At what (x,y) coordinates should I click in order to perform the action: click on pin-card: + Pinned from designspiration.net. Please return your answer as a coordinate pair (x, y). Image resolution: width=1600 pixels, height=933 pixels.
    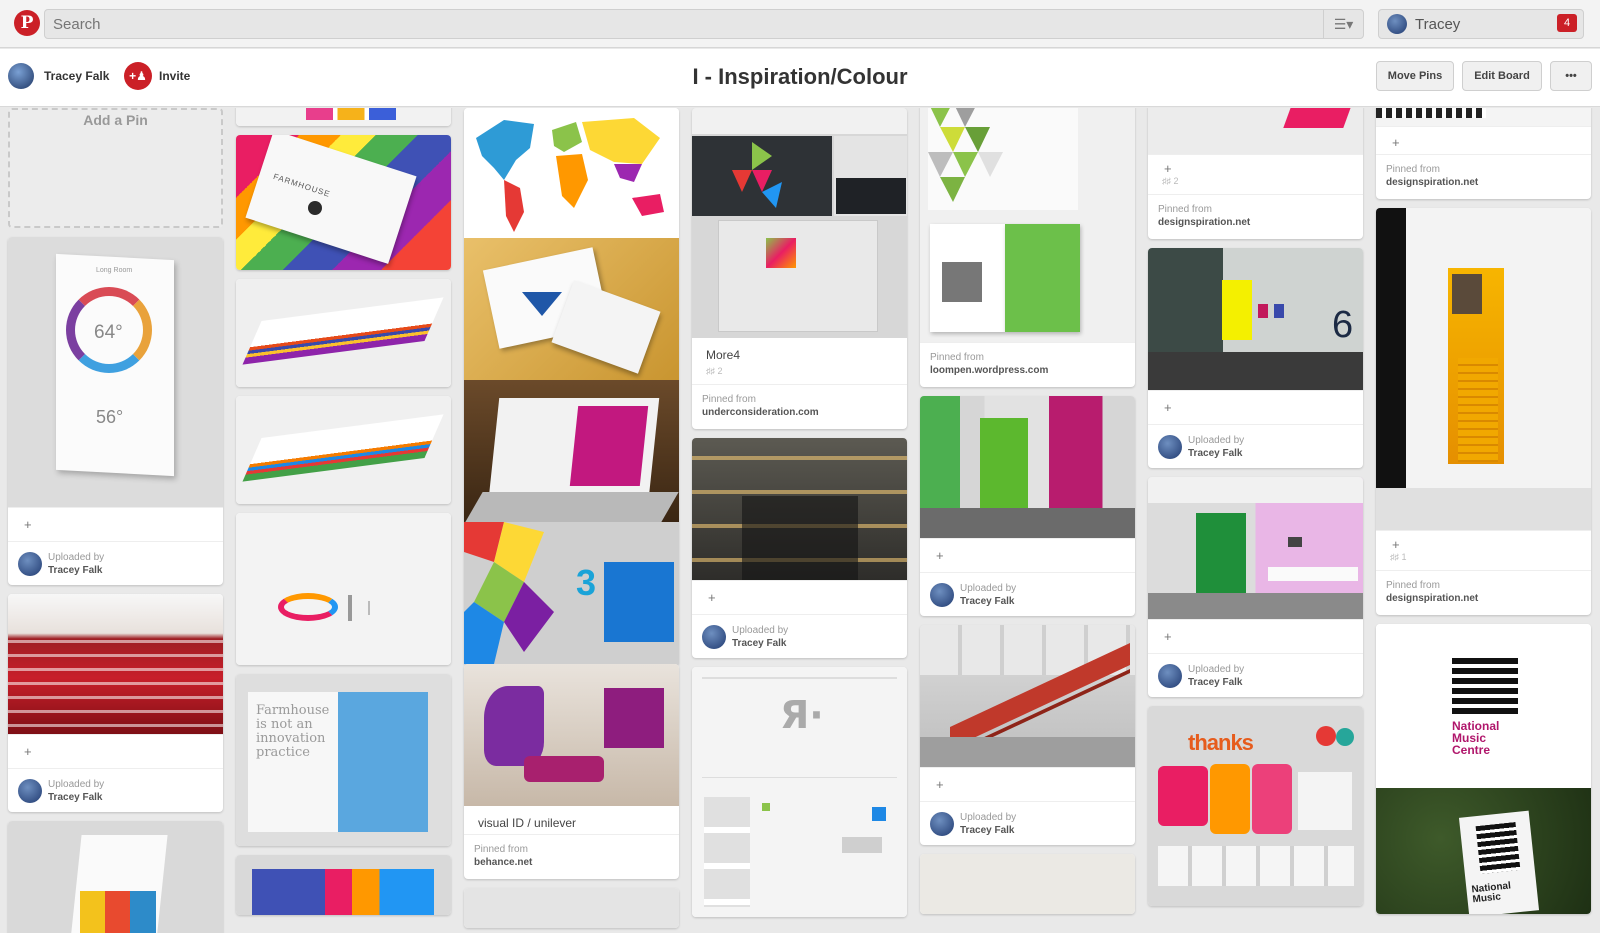
    Looking at the image, I should click on (1483, 153).